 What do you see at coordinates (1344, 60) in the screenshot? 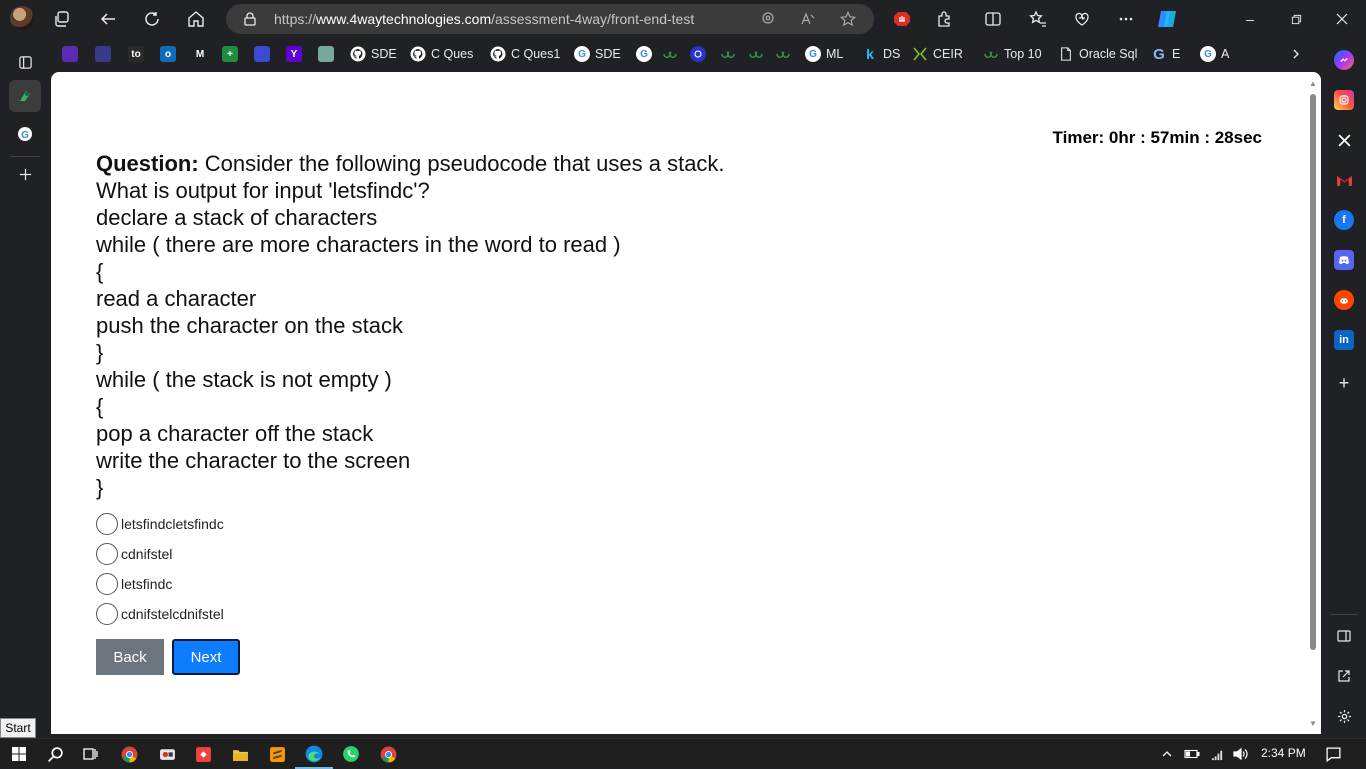
I see `messenger-icon` at bounding box center [1344, 60].